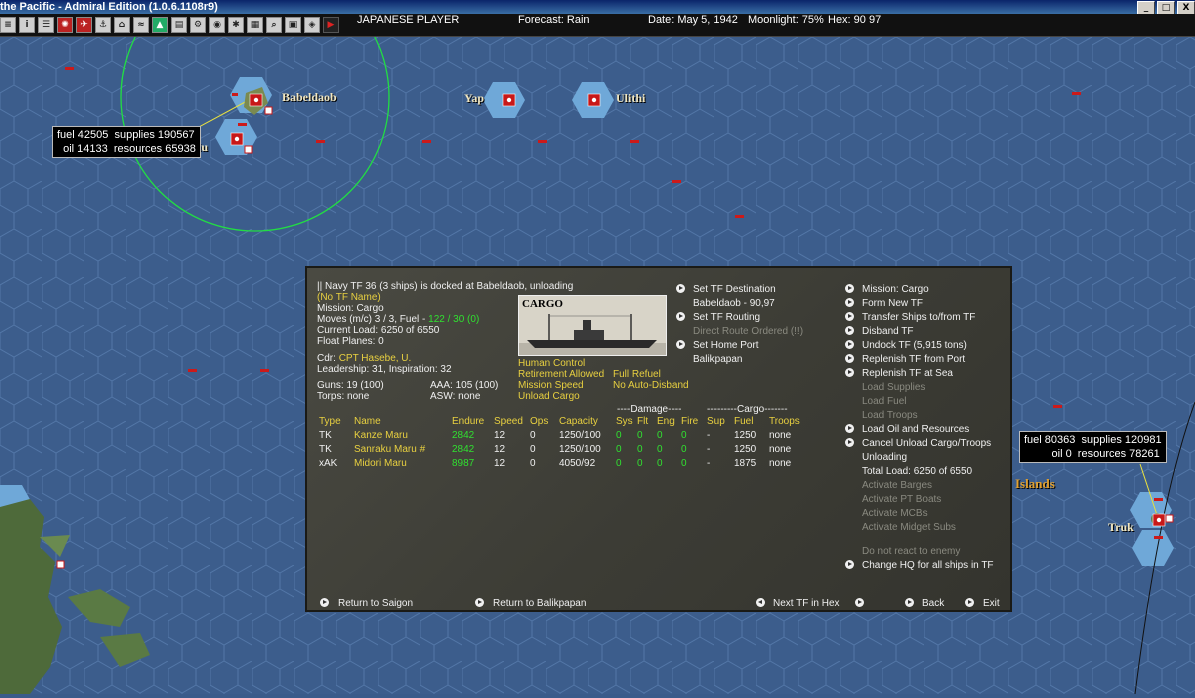 The image size is (1195, 698). I want to click on tf-torps: Torps: none, so click(343, 396).